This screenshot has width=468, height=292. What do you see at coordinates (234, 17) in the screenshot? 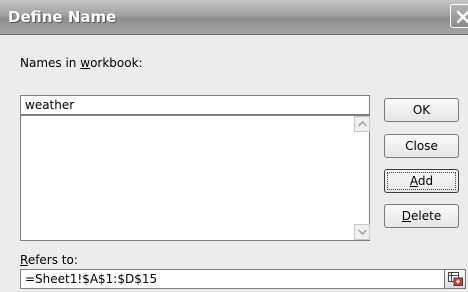
I see `title-bar: Define Name` at bounding box center [234, 17].